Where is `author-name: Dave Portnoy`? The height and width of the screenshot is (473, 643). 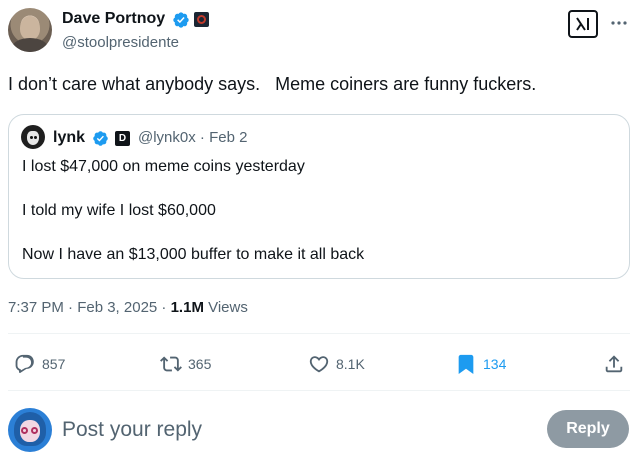
author-name: Dave Portnoy is located at coordinates (113, 19).